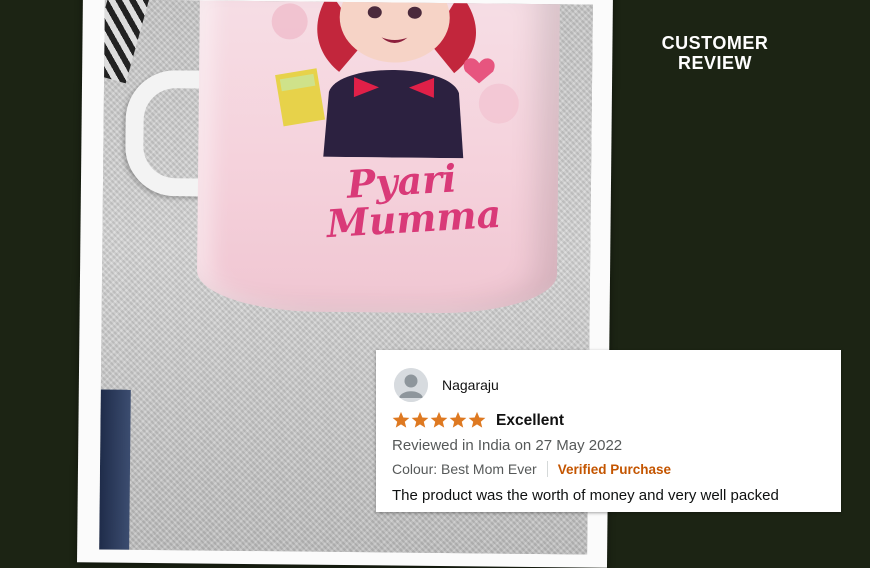  Describe the element at coordinates (614, 469) in the screenshot. I see `verified-purchase-badge: Verified Purchase` at that location.